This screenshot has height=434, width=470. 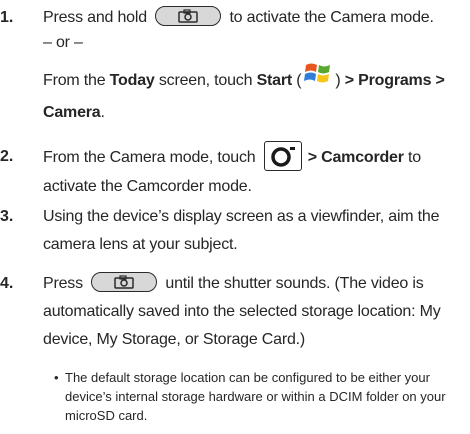 I want to click on step-number: 4., so click(x=7, y=283).